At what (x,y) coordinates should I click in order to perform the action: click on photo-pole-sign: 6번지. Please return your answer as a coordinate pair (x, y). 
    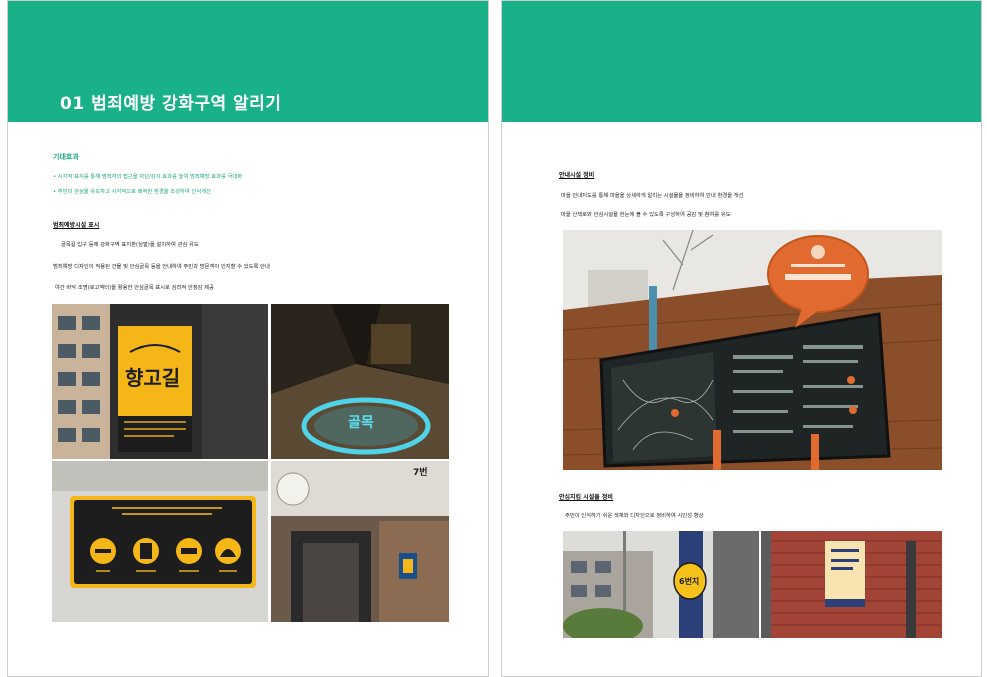
    Looking at the image, I should click on (661, 584).